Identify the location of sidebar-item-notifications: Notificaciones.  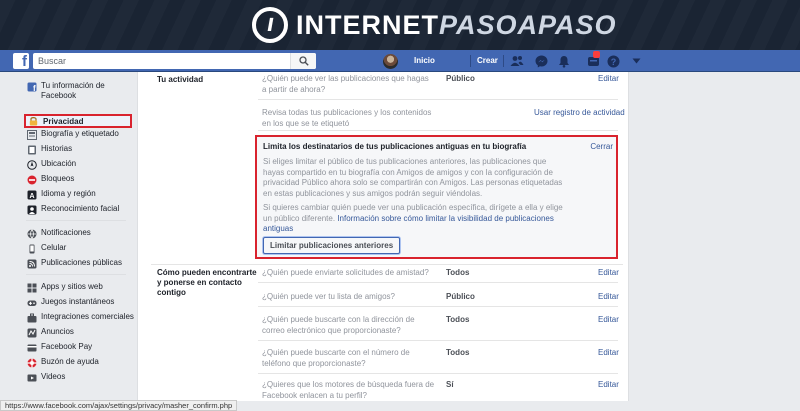
(58, 234).